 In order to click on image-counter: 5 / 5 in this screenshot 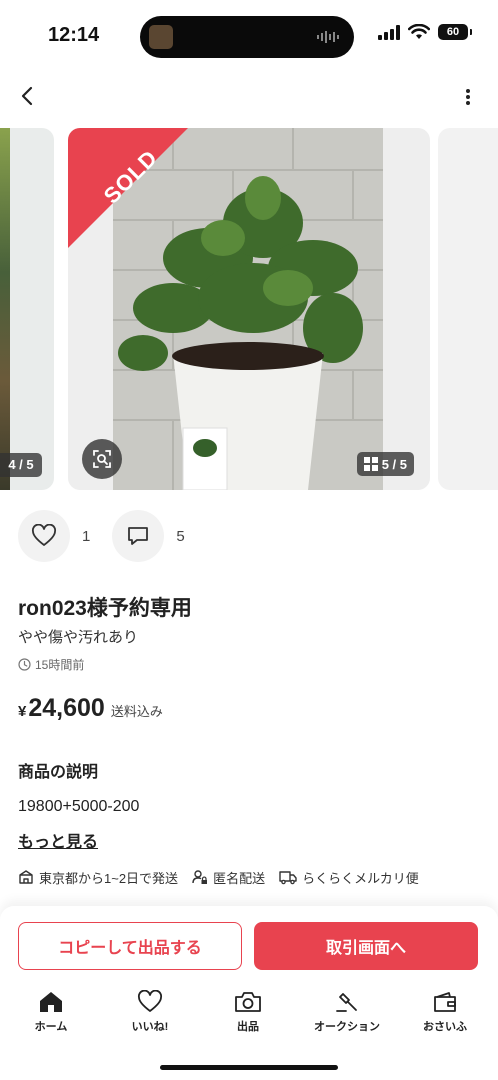, I will do `click(385, 464)`.